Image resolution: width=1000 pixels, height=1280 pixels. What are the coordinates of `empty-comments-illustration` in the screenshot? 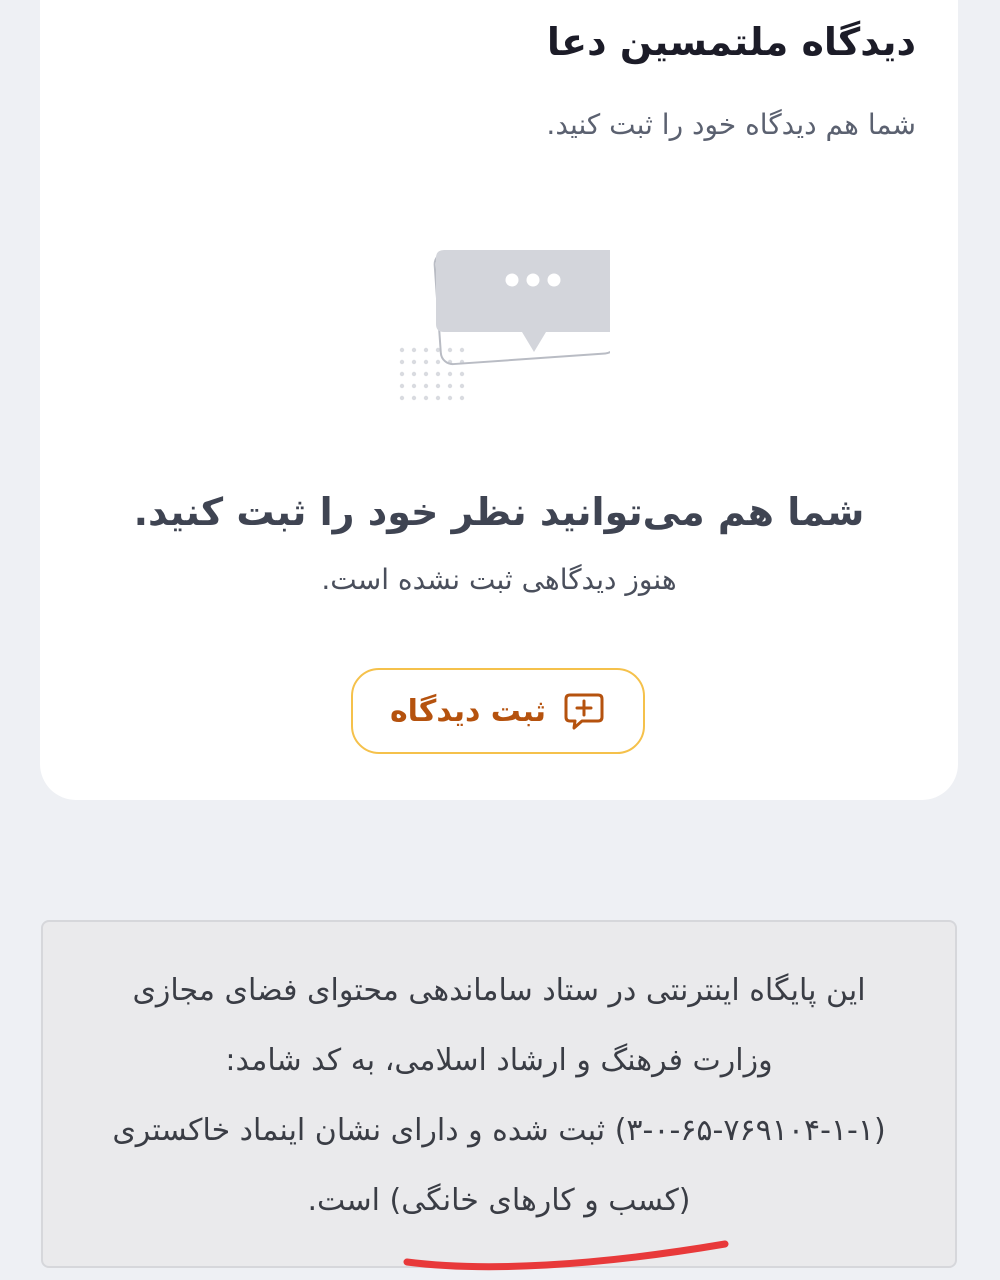 It's located at (504, 325).